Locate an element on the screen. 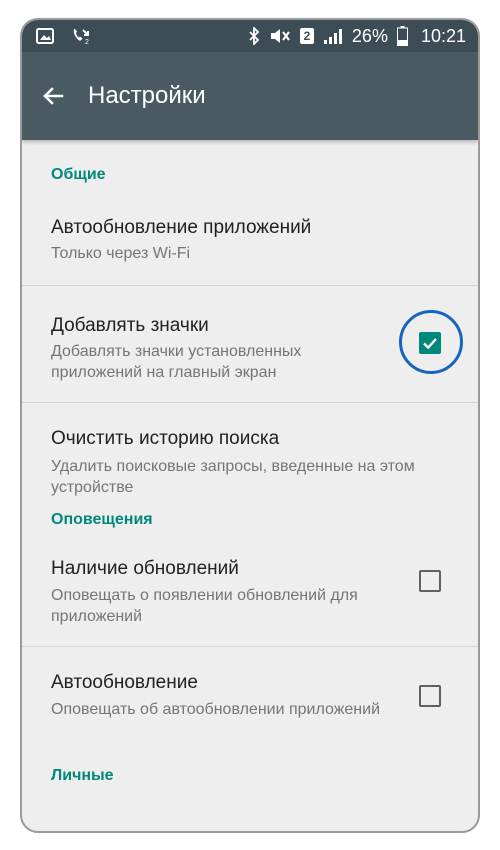 The height and width of the screenshot is (850, 500). checkmark-icon is located at coordinates (430, 344).